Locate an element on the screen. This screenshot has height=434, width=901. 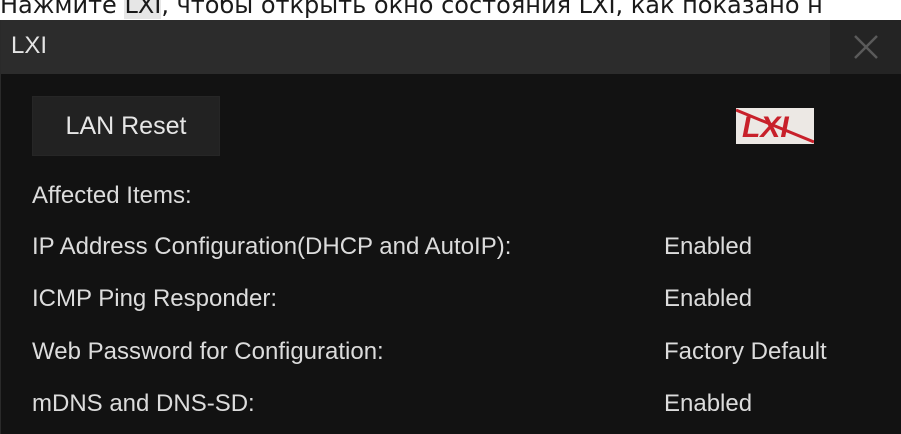
svg-text: LXI is located at coordinates (765, 127).